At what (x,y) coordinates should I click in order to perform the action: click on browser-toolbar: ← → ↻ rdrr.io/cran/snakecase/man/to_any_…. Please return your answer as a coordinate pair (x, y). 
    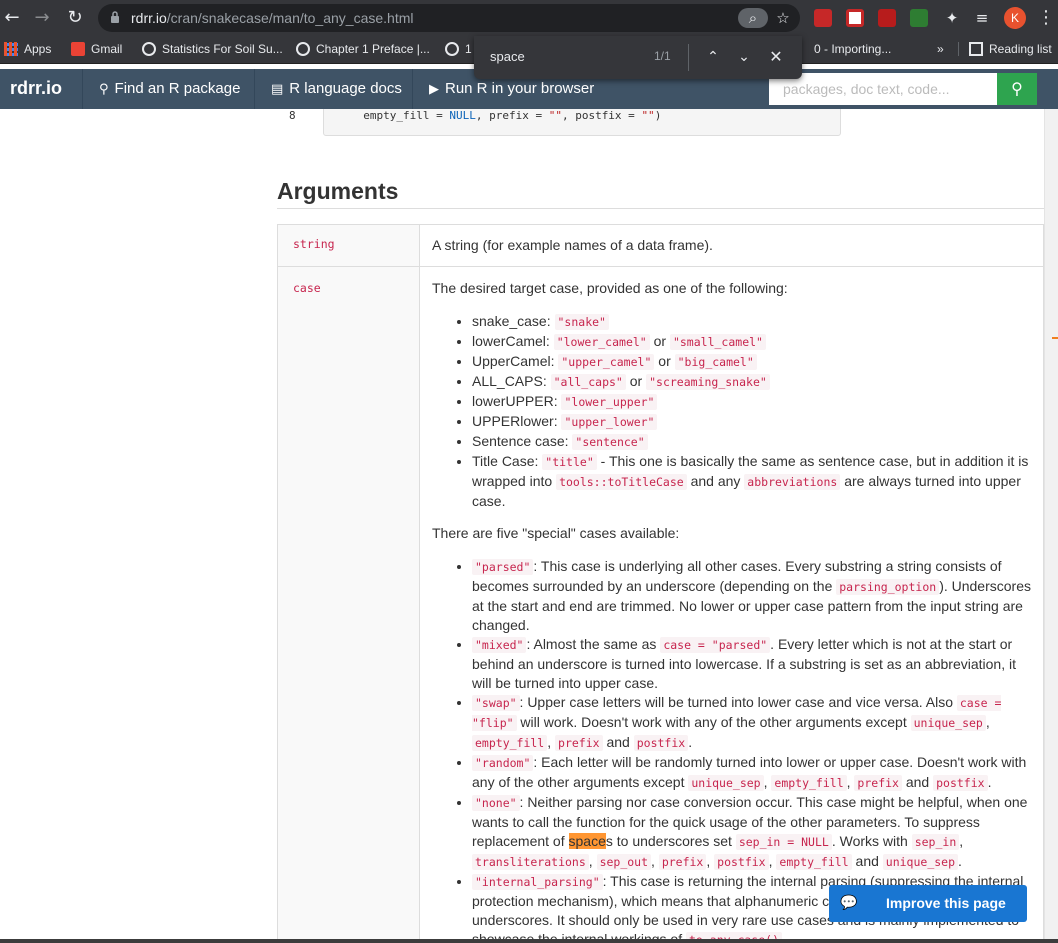
    Looking at the image, I should click on (529, 18).